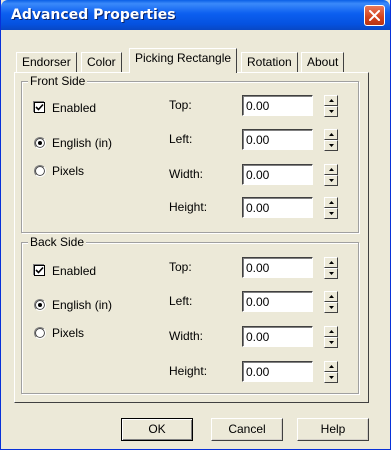 Image resolution: width=391 pixels, height=450 pixels. What do you see at coordinates (68, 171) in the screenshot?
I see `front-pixels-label: Pixels` at bounding box center [68, 171].